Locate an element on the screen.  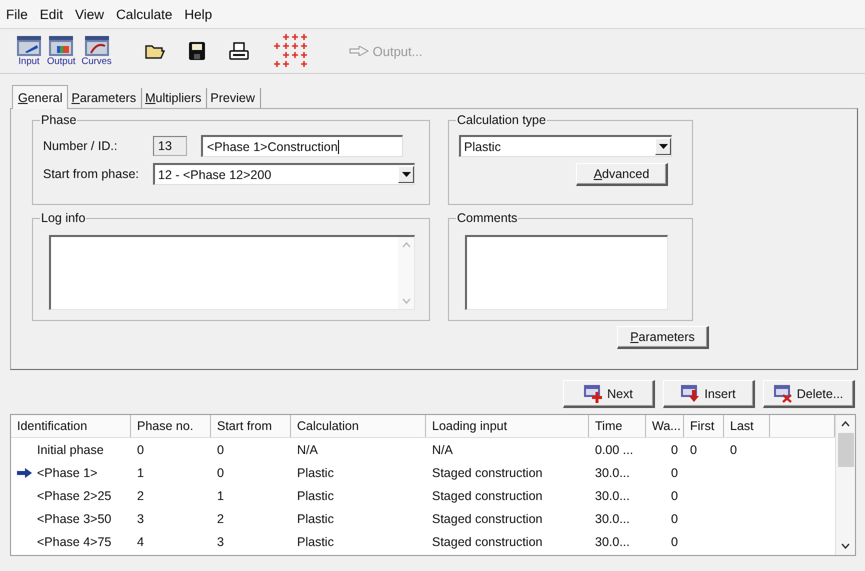
output-window-icon is located at coordinates (61, 46).